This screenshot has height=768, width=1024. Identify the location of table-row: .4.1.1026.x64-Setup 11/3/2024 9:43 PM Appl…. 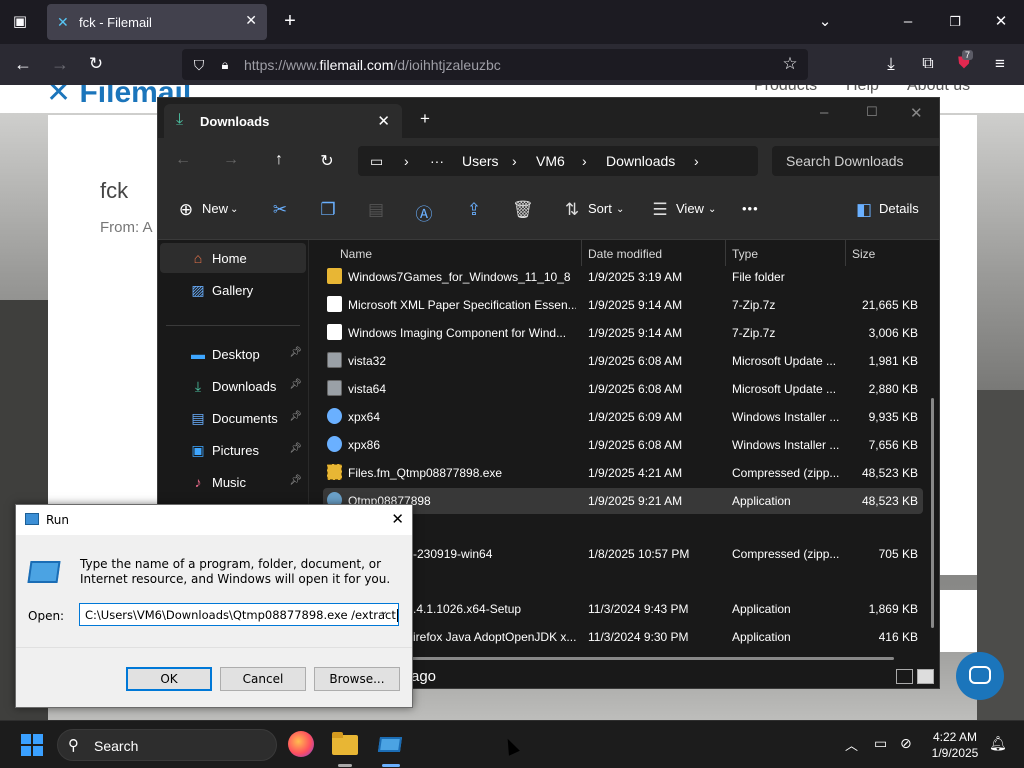
(623, 609).